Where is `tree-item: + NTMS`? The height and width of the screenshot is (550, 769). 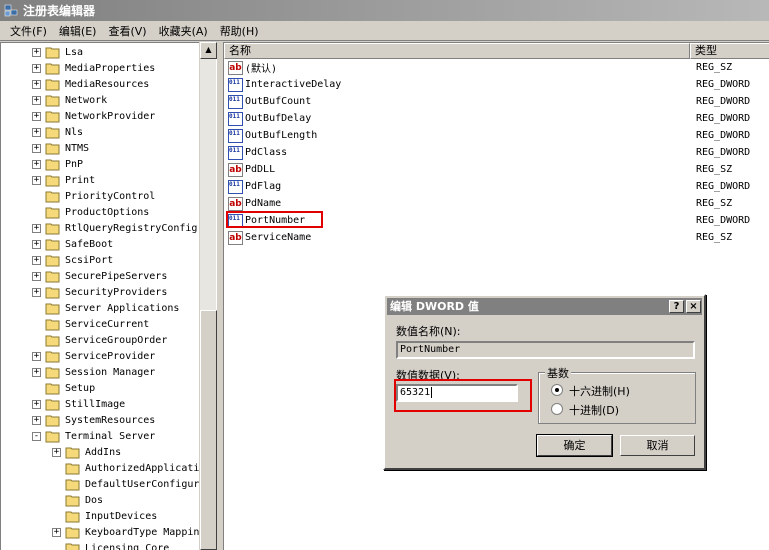
tree-item: + NTMS is located at coordinates (60, 148).